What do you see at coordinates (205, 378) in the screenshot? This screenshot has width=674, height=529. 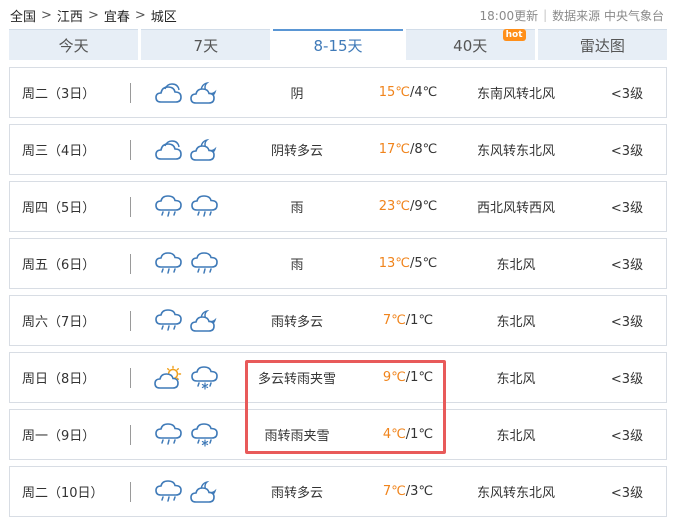 I see `sleet-icon` at bounding box center [205, 378].